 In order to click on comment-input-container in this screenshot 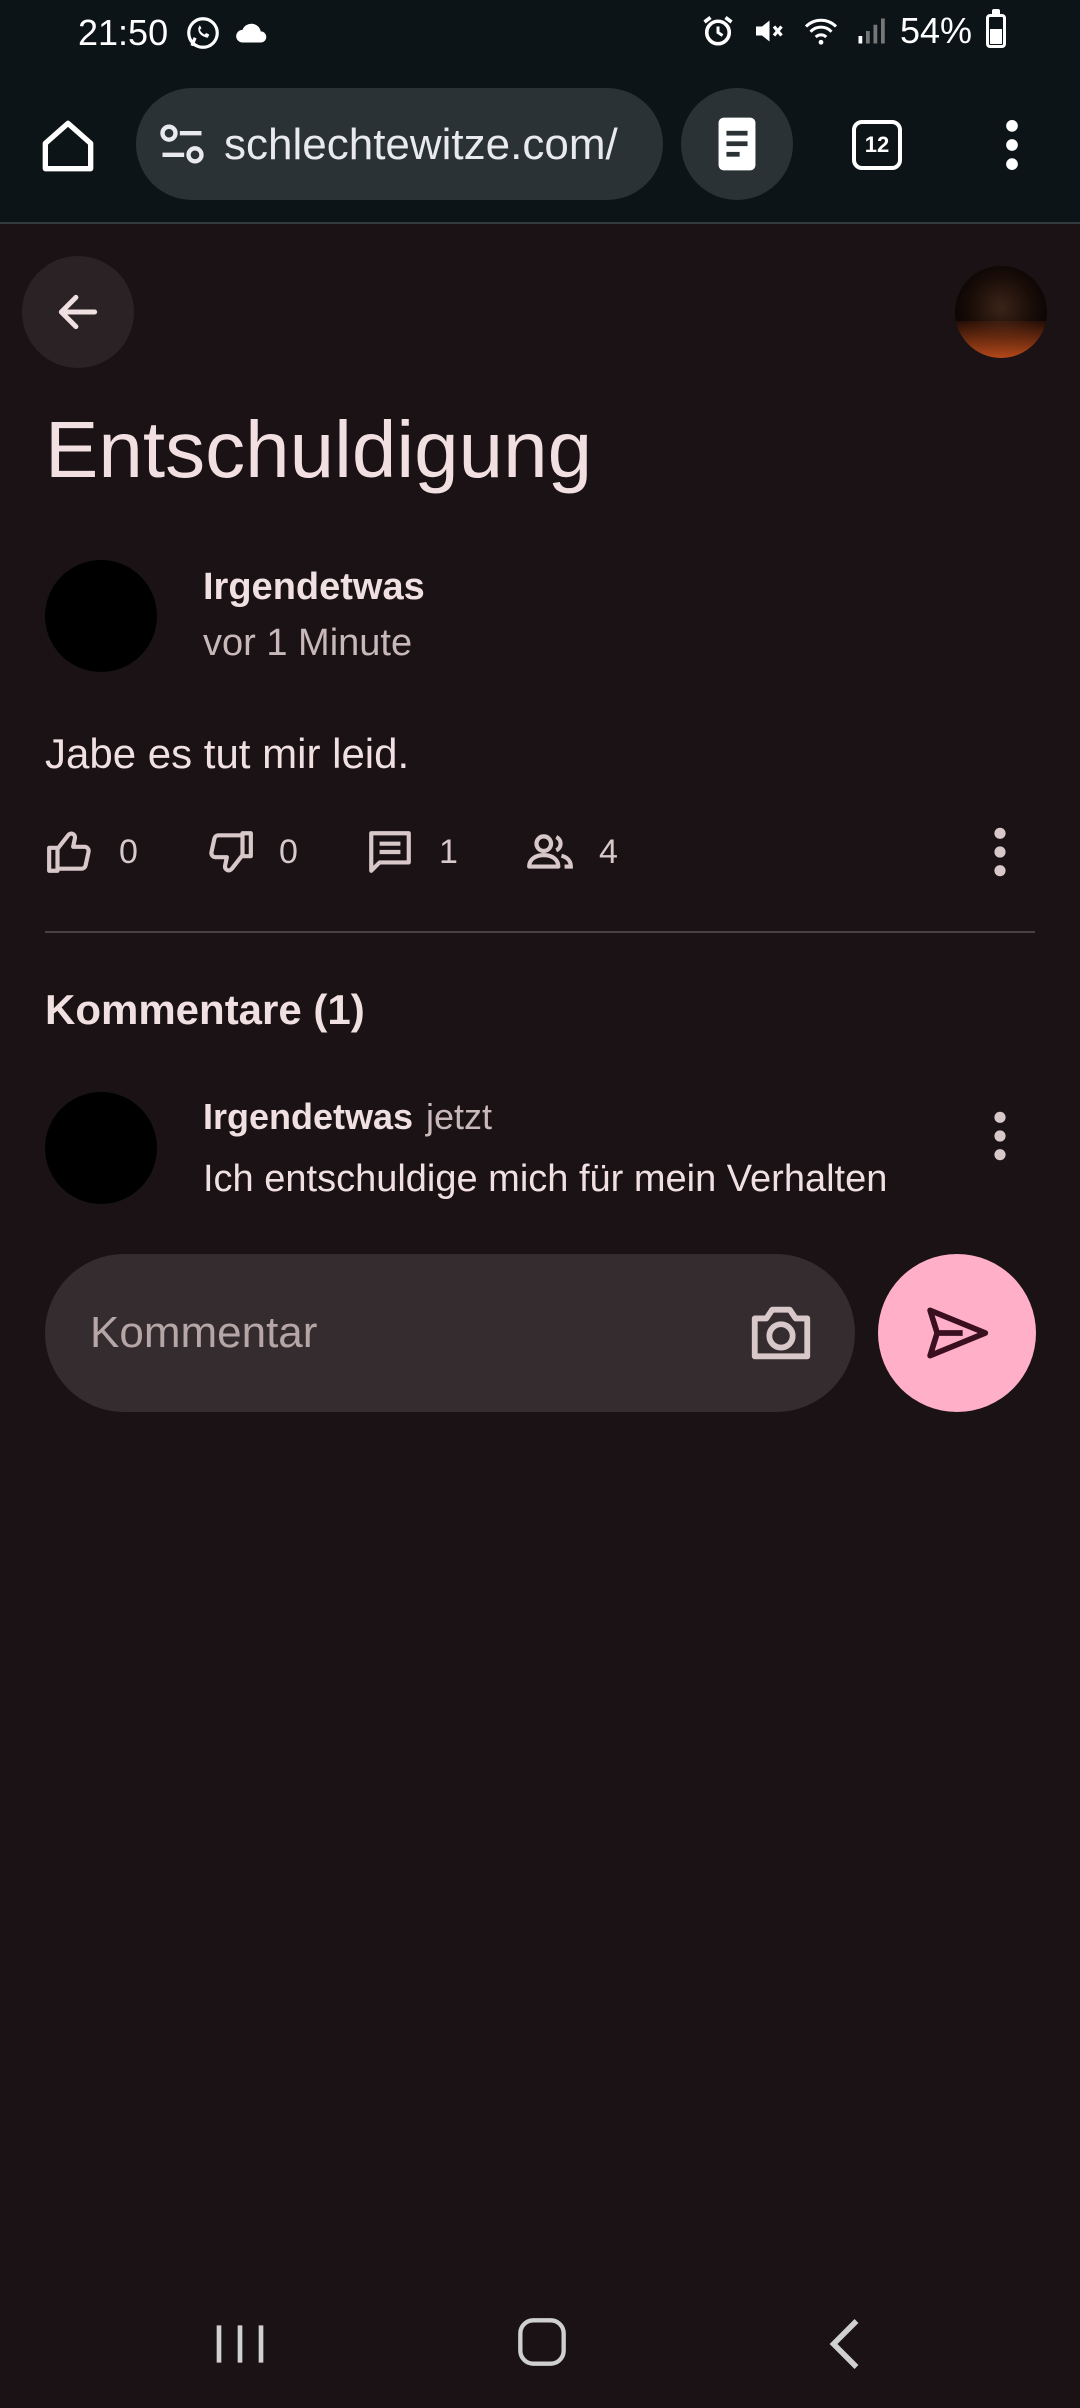, I will do `click(450, 1333)`.